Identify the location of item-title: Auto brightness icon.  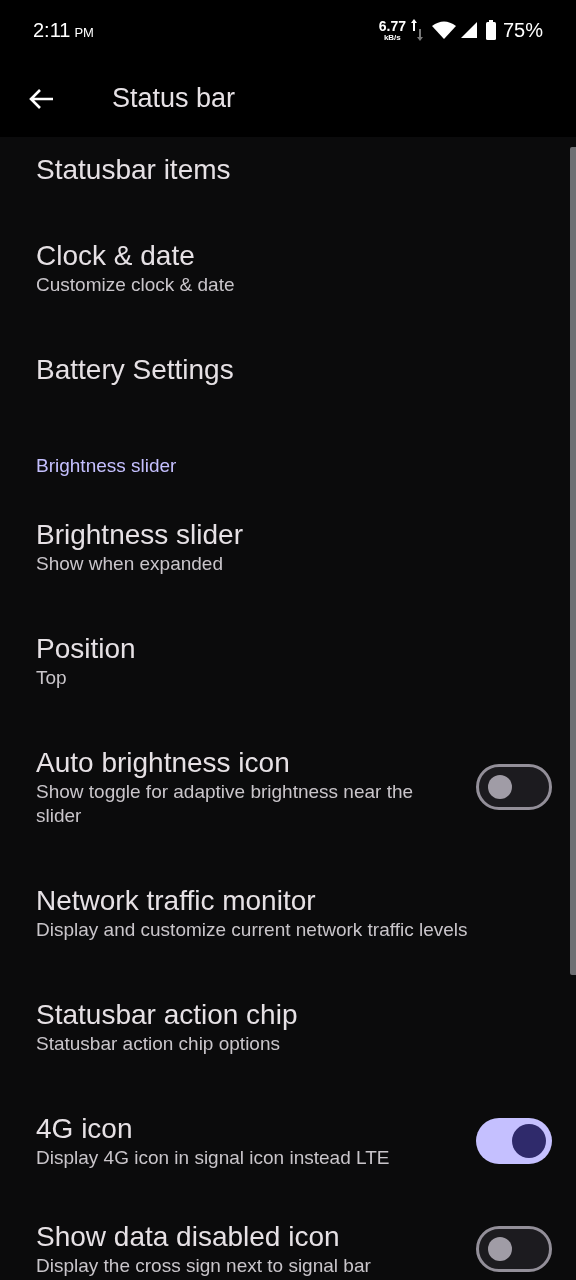
(163, 763).